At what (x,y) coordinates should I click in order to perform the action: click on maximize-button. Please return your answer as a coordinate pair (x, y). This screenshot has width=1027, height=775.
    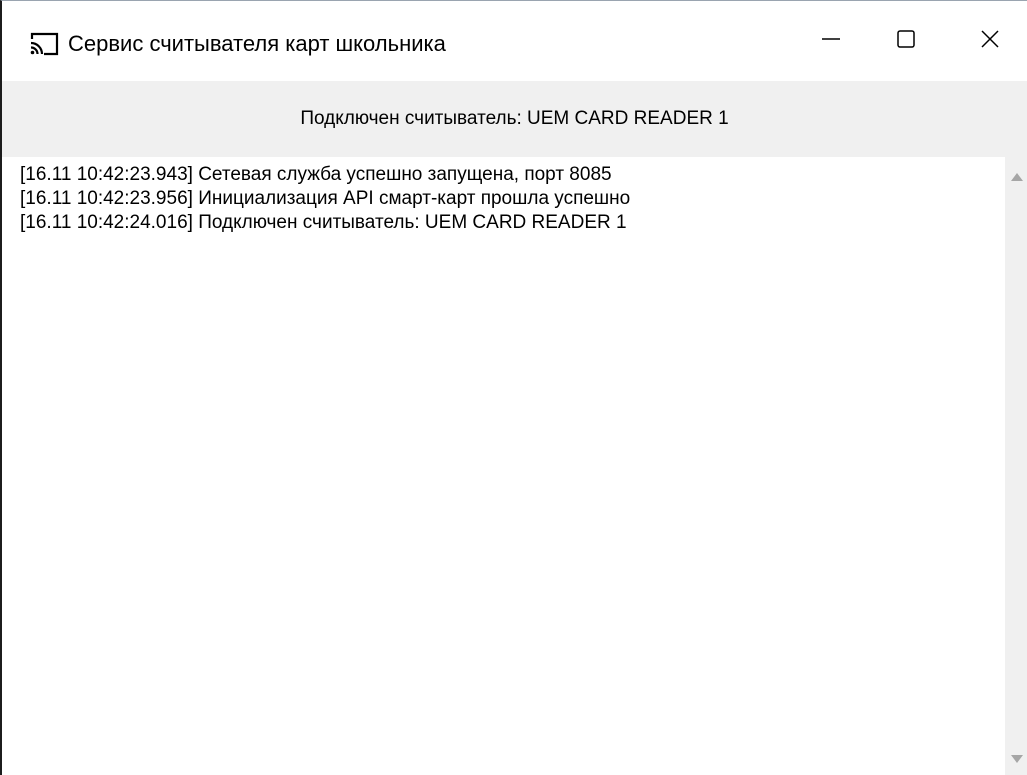
    Looking at the image, I should click on (906, 41).